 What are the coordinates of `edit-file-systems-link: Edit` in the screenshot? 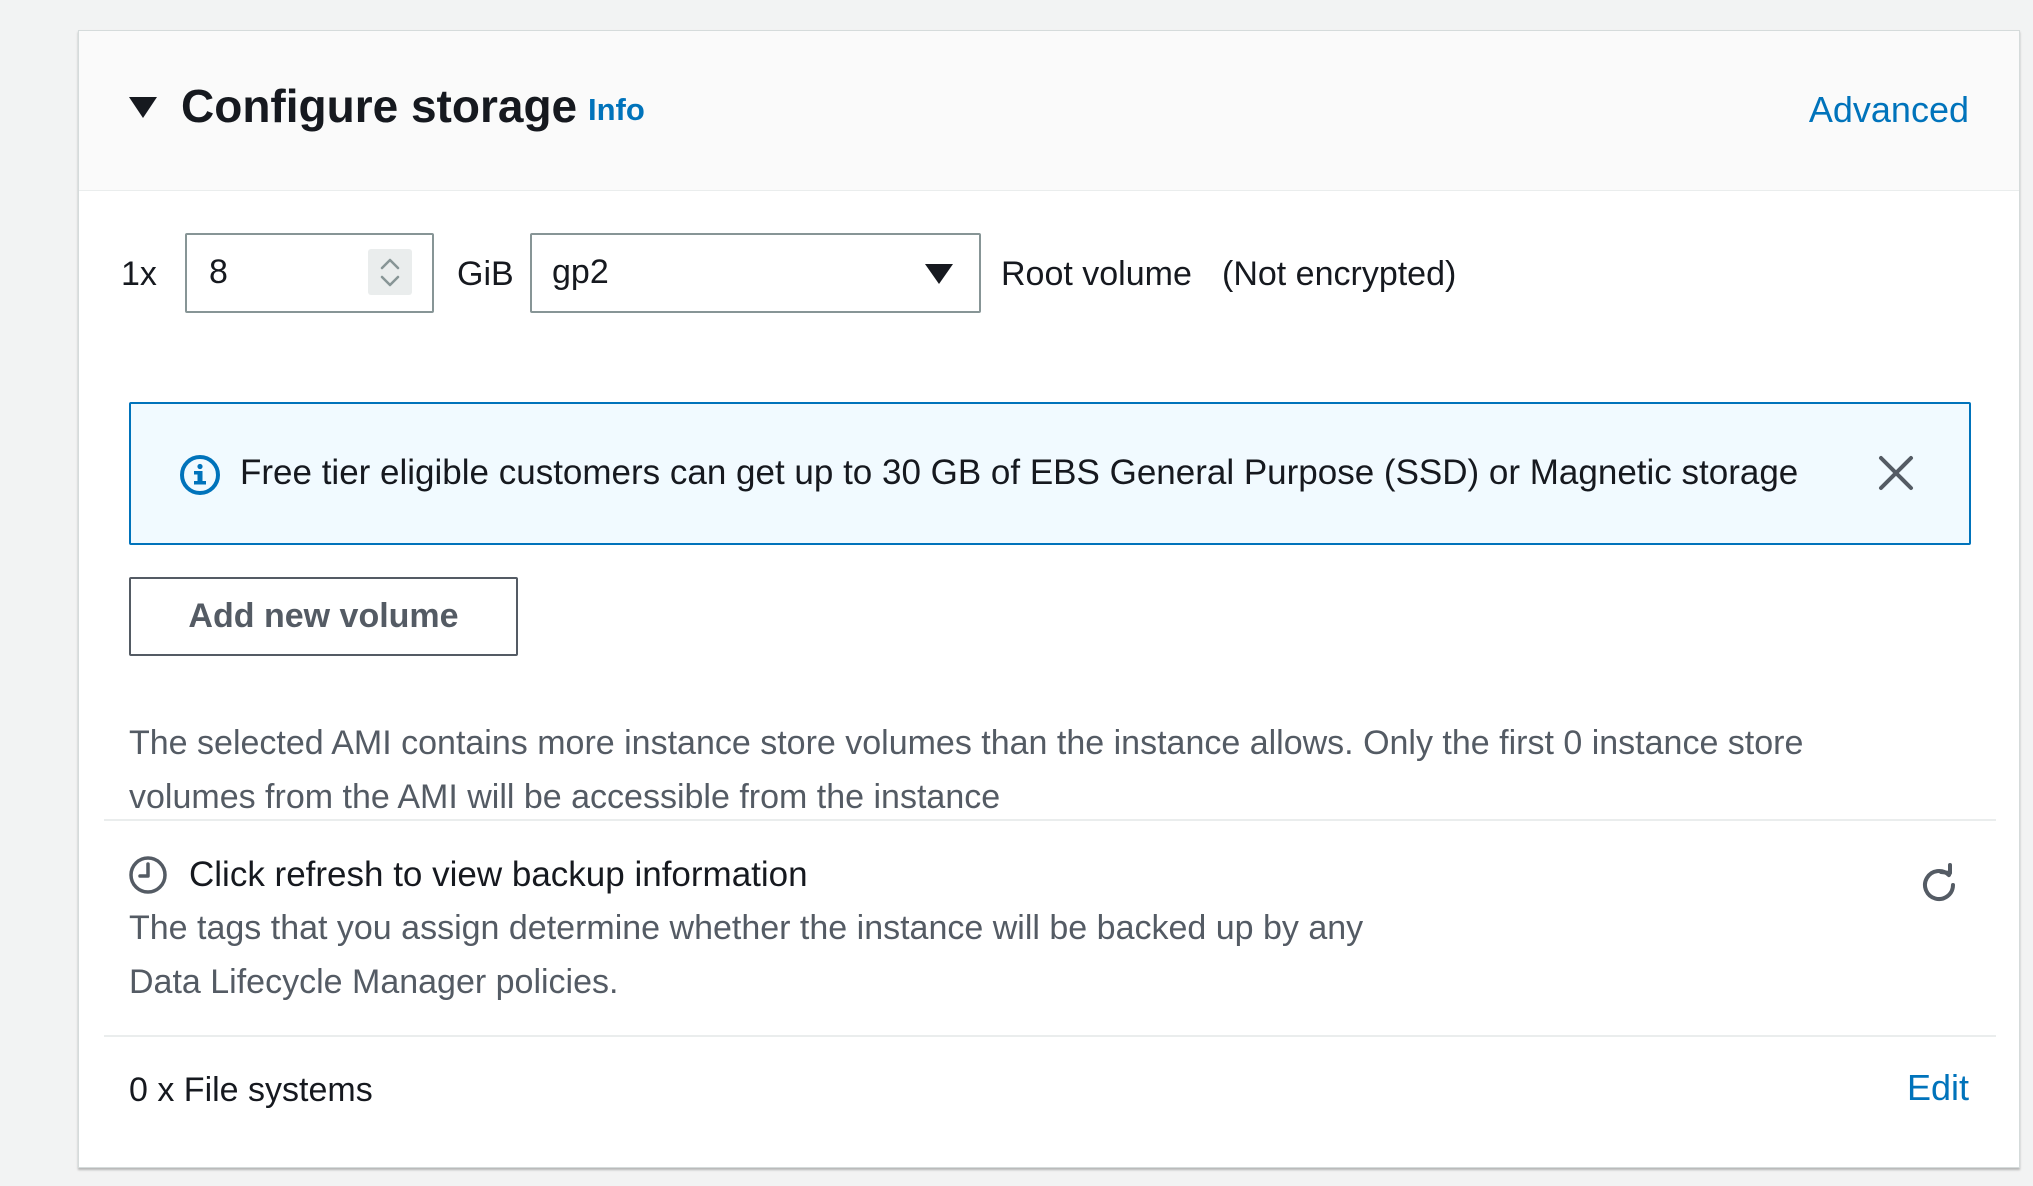 It's located at (1938, 1088).